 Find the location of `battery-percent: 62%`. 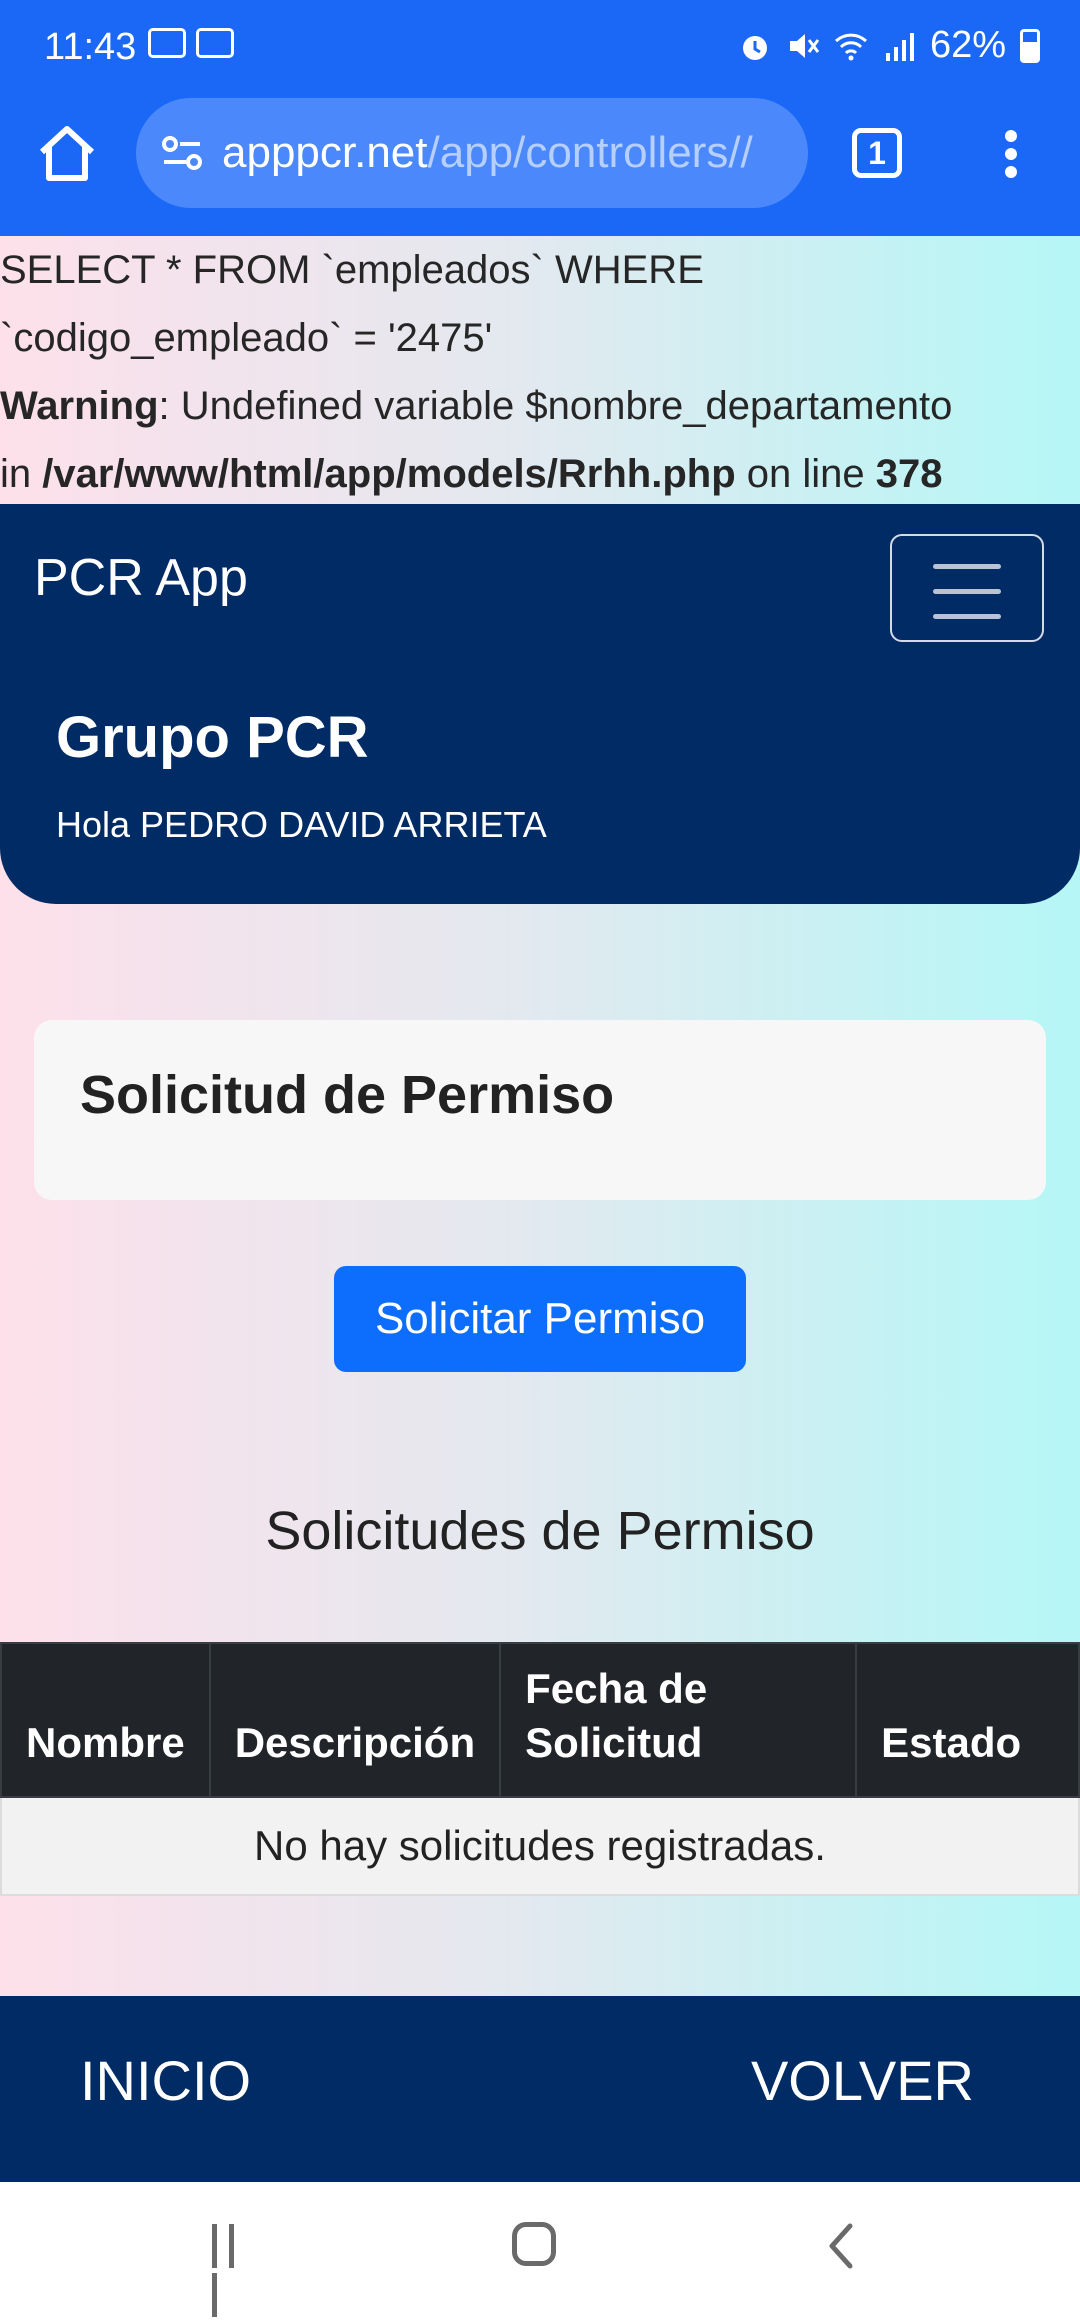

battery-percent: 62% is located at coordinates (967, 45).